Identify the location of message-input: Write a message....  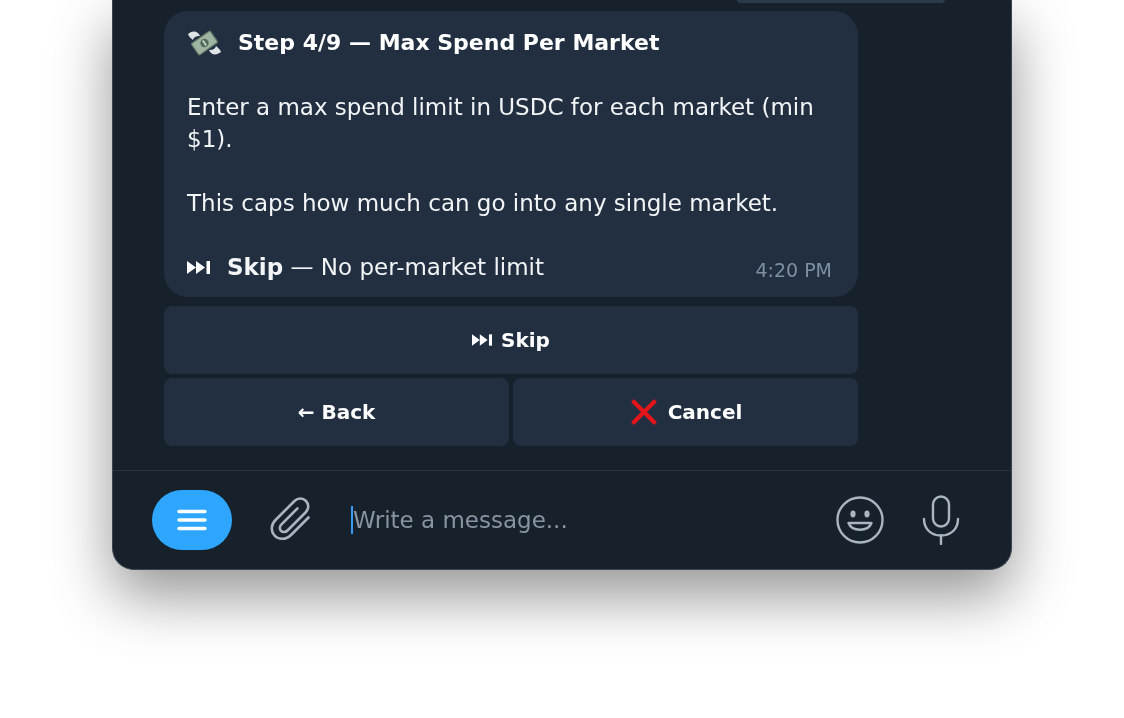
(582, 520).